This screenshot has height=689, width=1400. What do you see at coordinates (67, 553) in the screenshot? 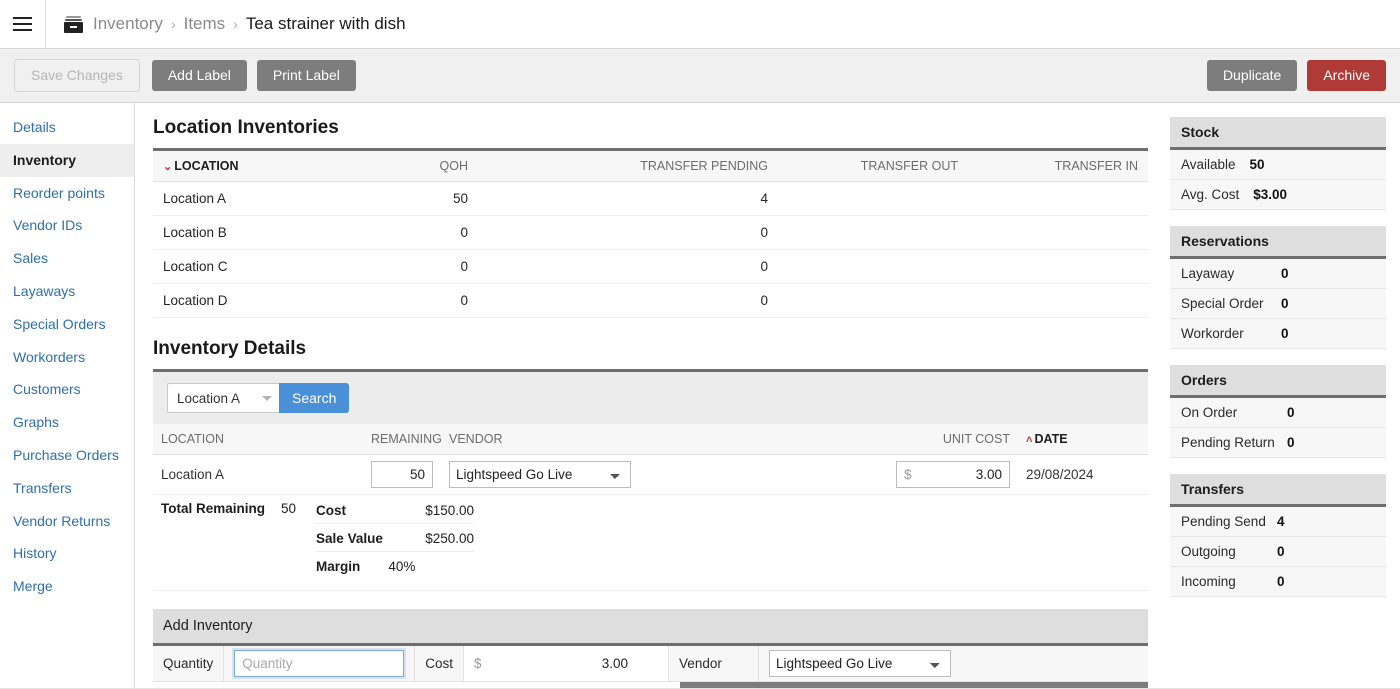
I see `sidebar-item-history: History` at bounding box center [67, 553].